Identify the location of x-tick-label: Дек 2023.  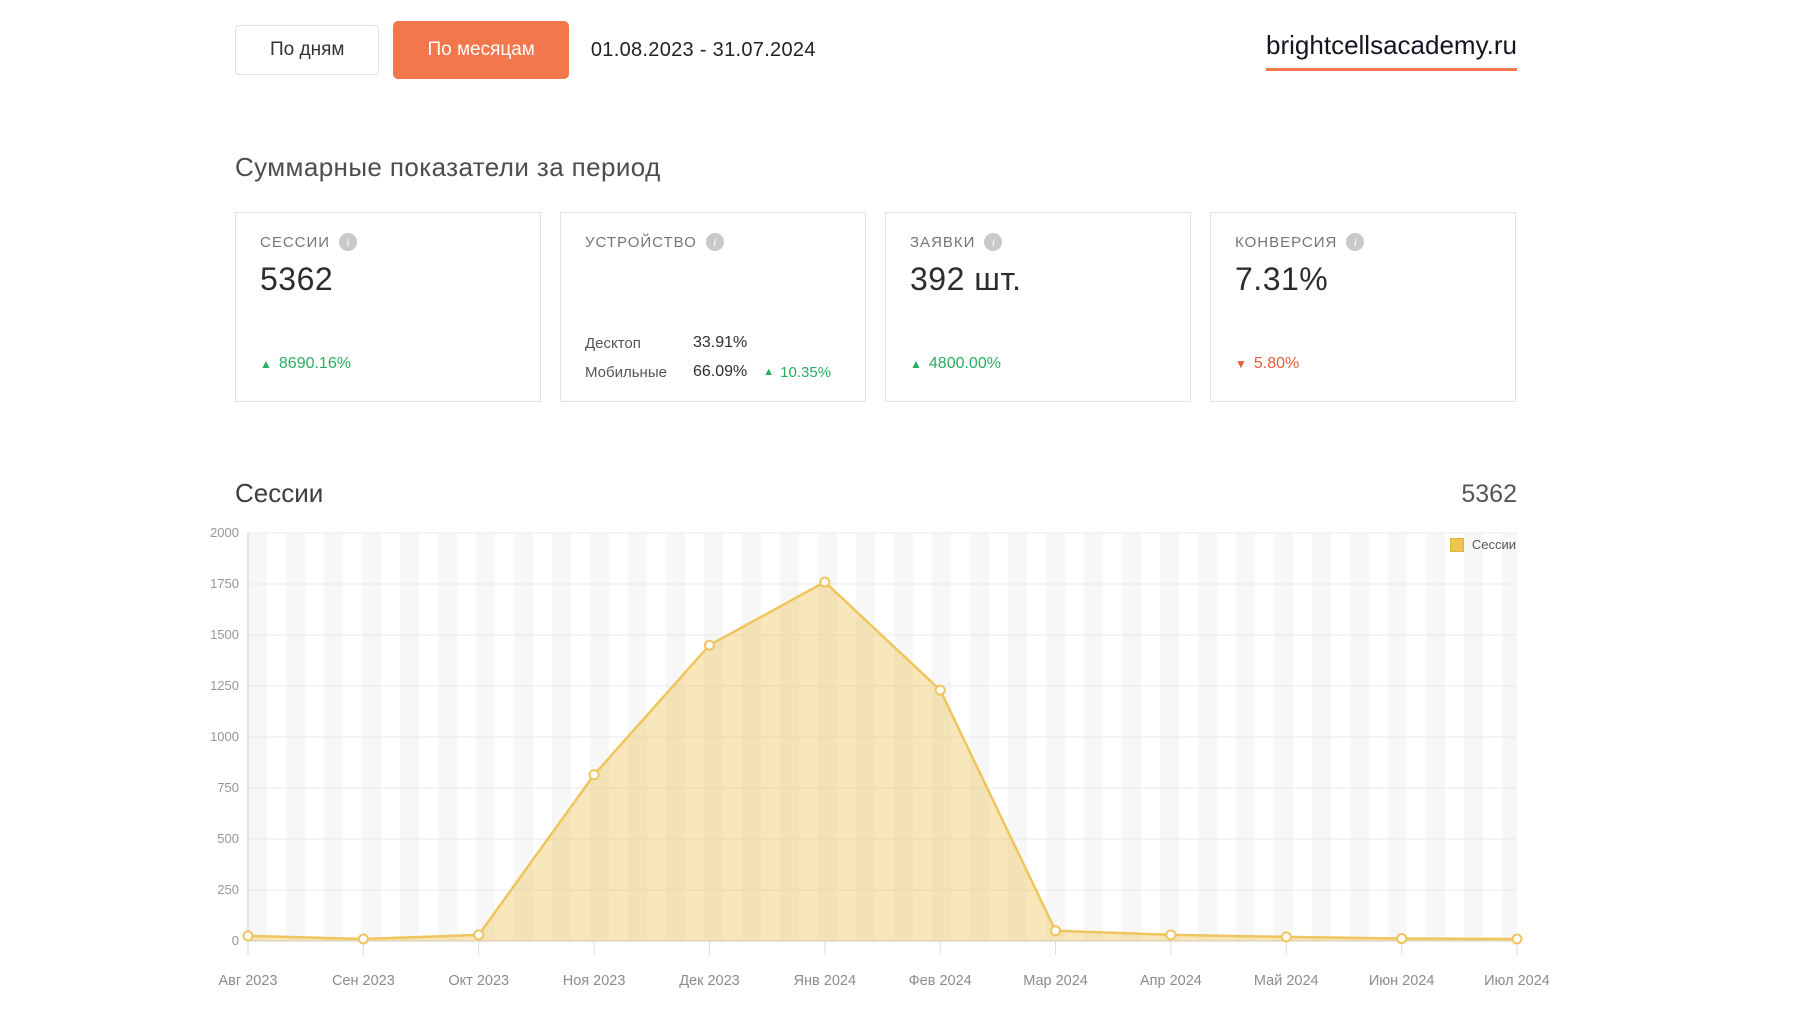
(709, 981).